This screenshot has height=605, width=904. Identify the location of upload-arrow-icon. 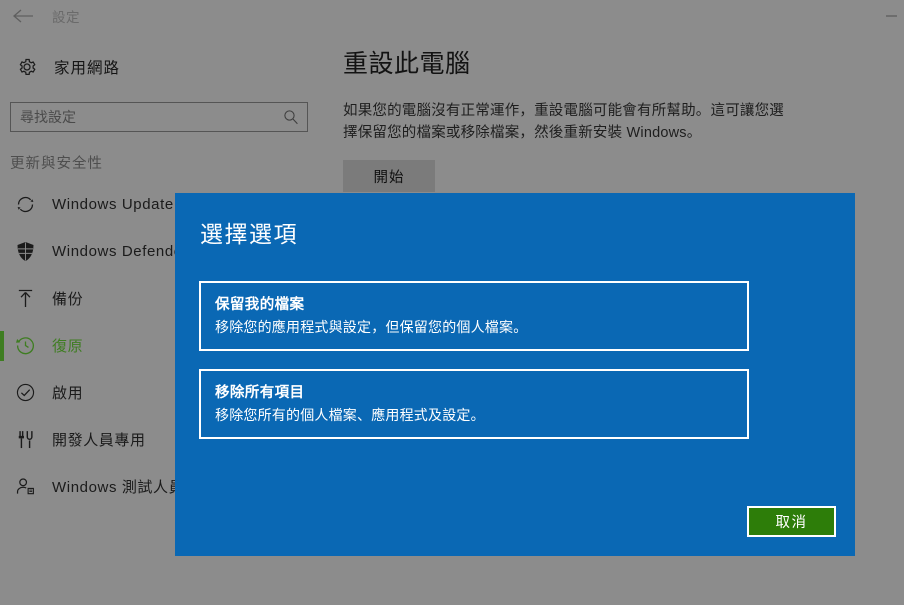
(25, 299).